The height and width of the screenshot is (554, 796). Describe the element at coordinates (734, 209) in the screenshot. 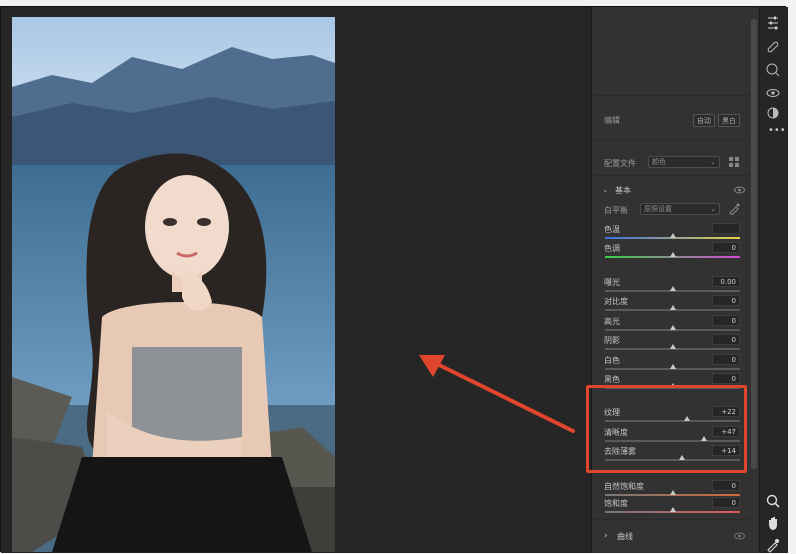

I see `eyedropper-icon` at that location.